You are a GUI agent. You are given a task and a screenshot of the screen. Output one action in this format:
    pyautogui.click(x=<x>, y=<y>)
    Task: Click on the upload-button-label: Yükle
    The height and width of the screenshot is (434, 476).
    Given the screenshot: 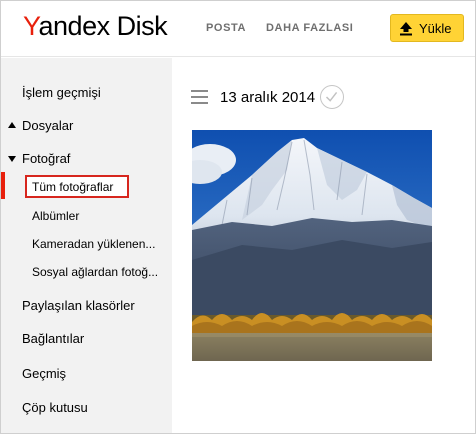 What is the action you would take?
    pyautogui.click(x=435, y=28)
    